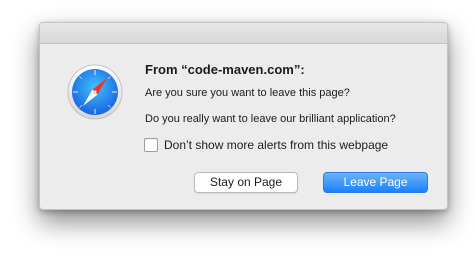  What do you see at coordinates (276, 145) in the screenshot?
I see `suppress-alerts-label: Don’t show more alerts from this webpage` at bounding box center [276, 145].